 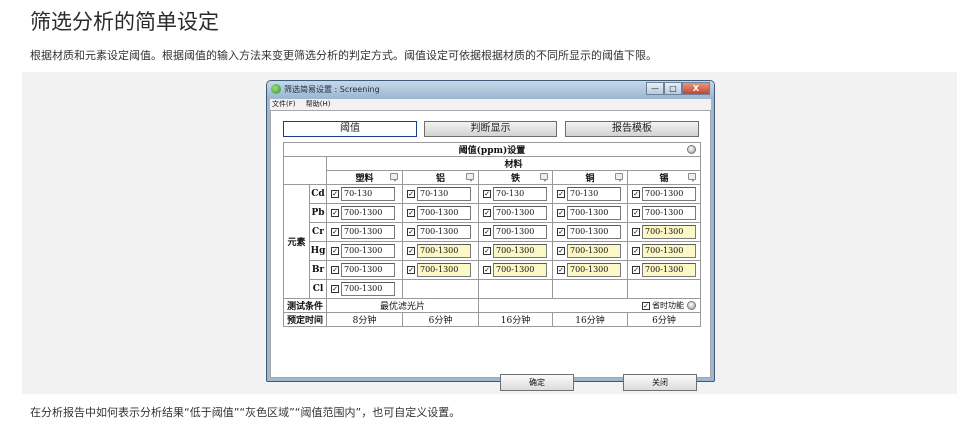 What do you see at coordinates (515, 319) in the screenshot?
I see `scheduled-time-value: 16分钟` at bounding box center [515, 319].